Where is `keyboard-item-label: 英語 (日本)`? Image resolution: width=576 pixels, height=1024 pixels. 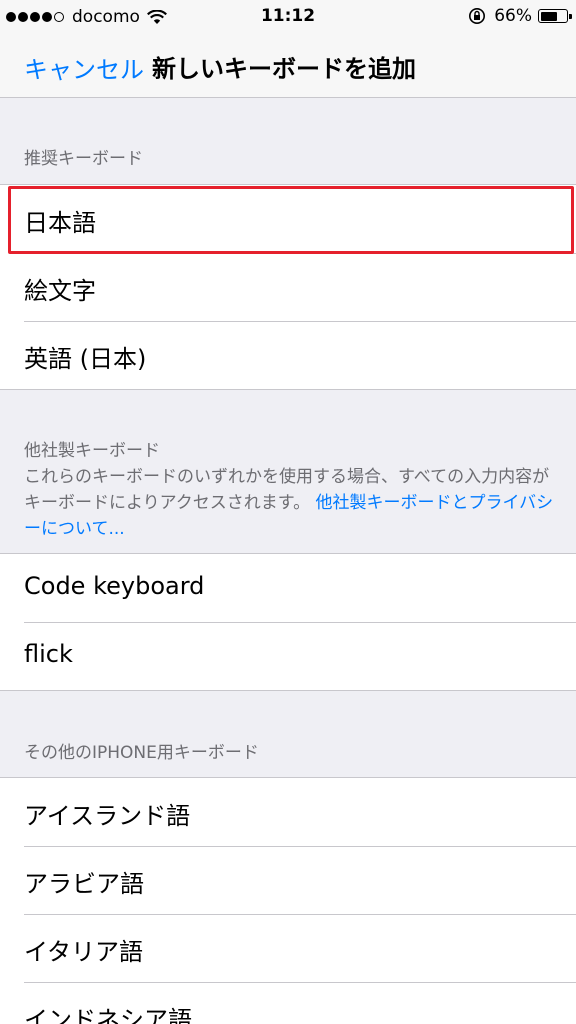
keyboard-item-label: 英語 (日本) is located at coordinates (85, 359).